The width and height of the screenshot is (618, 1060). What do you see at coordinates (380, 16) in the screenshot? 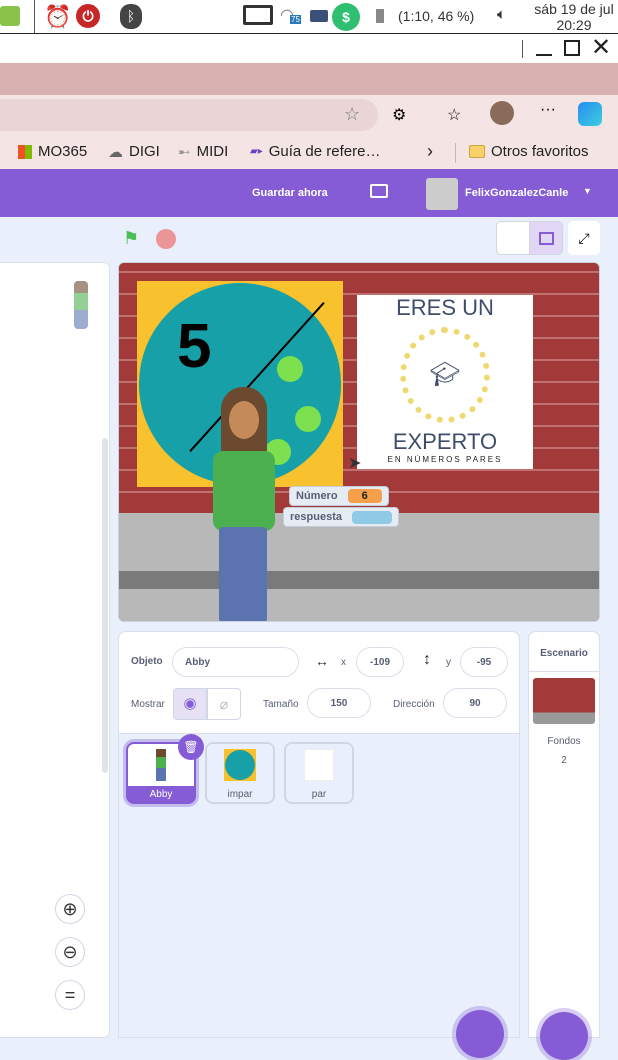
I see `battery-icon` at bounding box center [380, 16].